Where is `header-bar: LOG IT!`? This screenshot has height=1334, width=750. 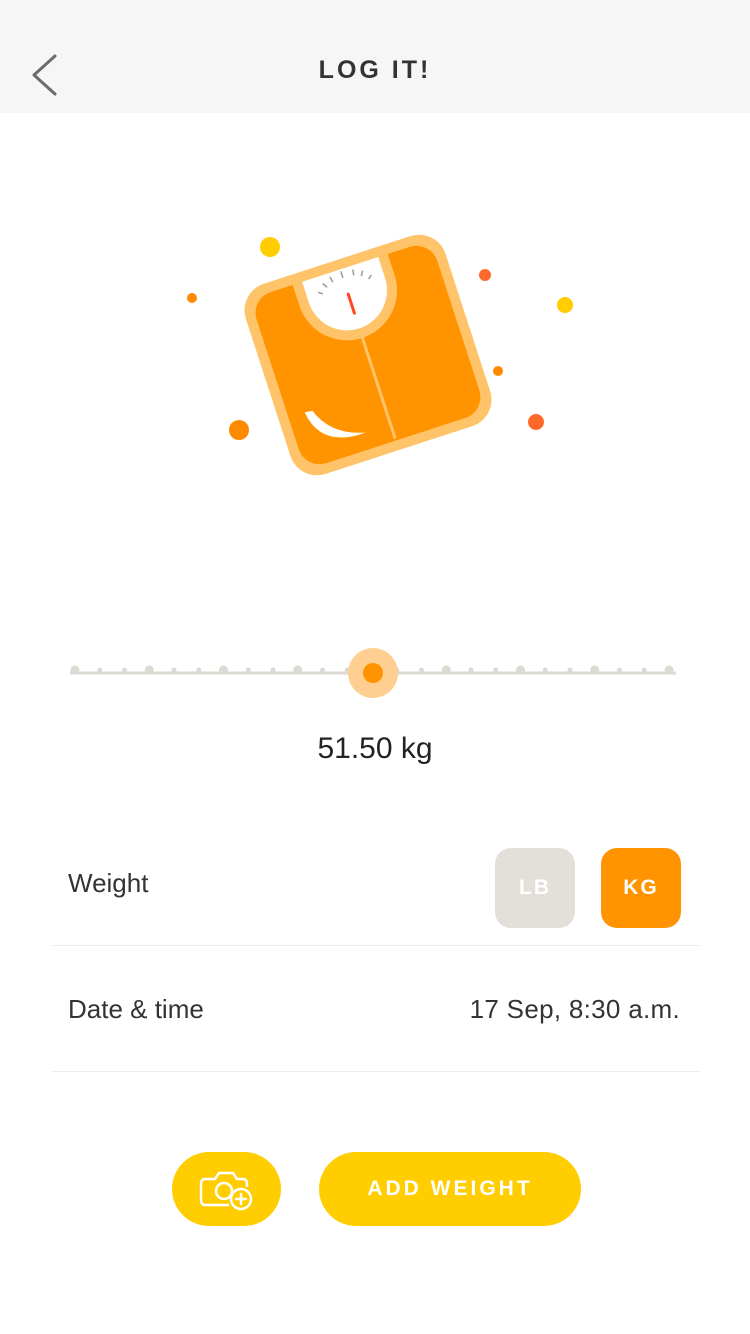 header-bar: LOG IT! is located at coordinates (375, 56).